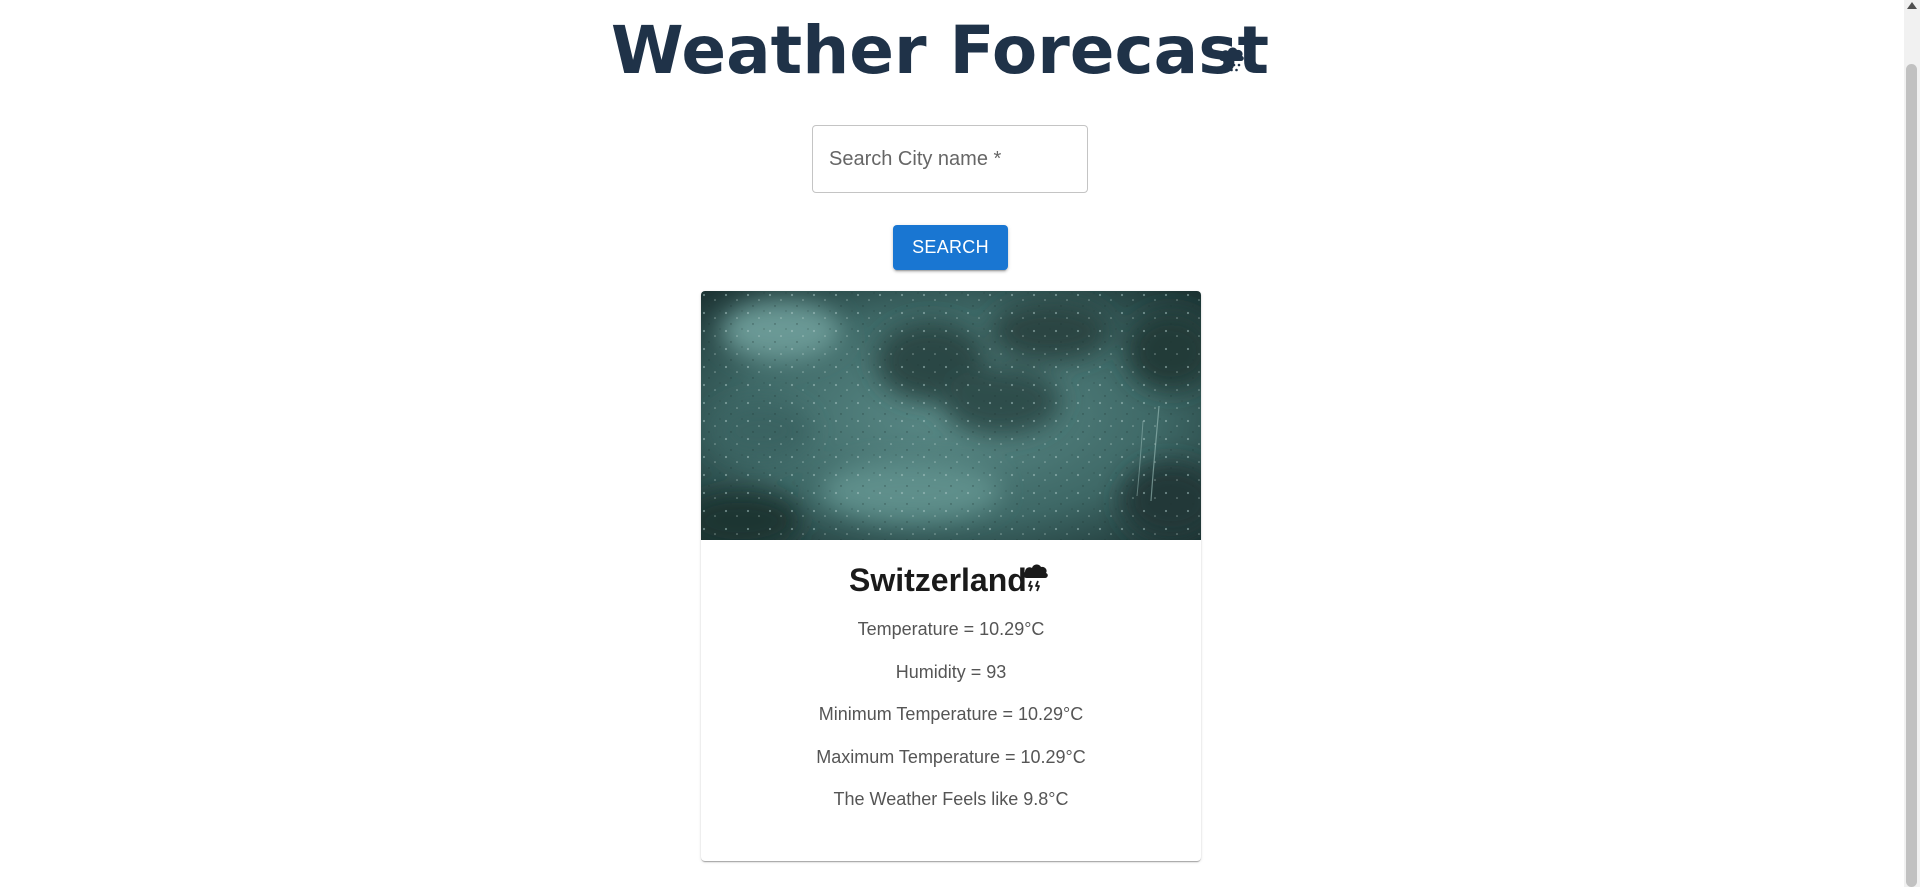 This screenshot has height=887, width=1920. Describe the element at coordinates (951, 672) in the screenshot. I see `humidity-text: Humidity = 93` at that location.